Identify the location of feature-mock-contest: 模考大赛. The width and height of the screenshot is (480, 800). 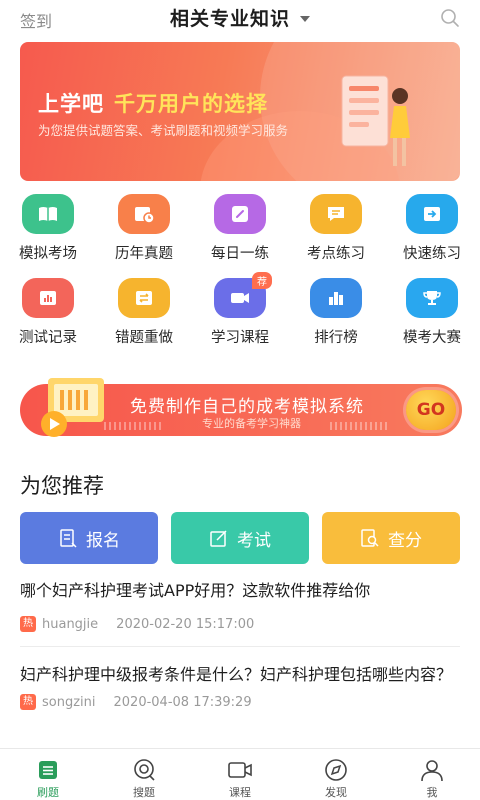
(432, 312).